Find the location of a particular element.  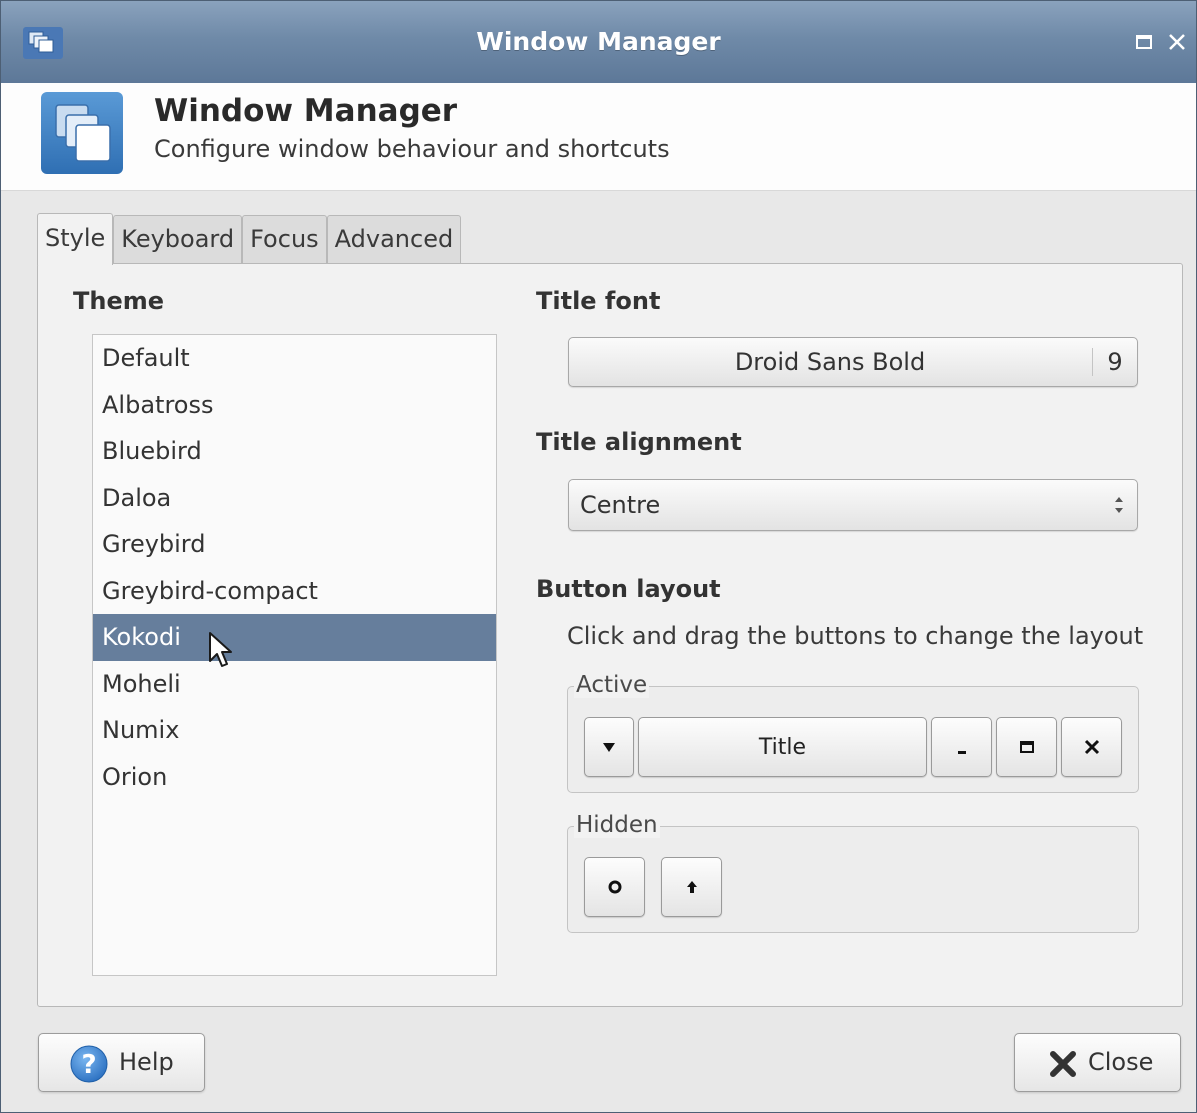

help-button-label: Help is located at coordinates (146, 1062).